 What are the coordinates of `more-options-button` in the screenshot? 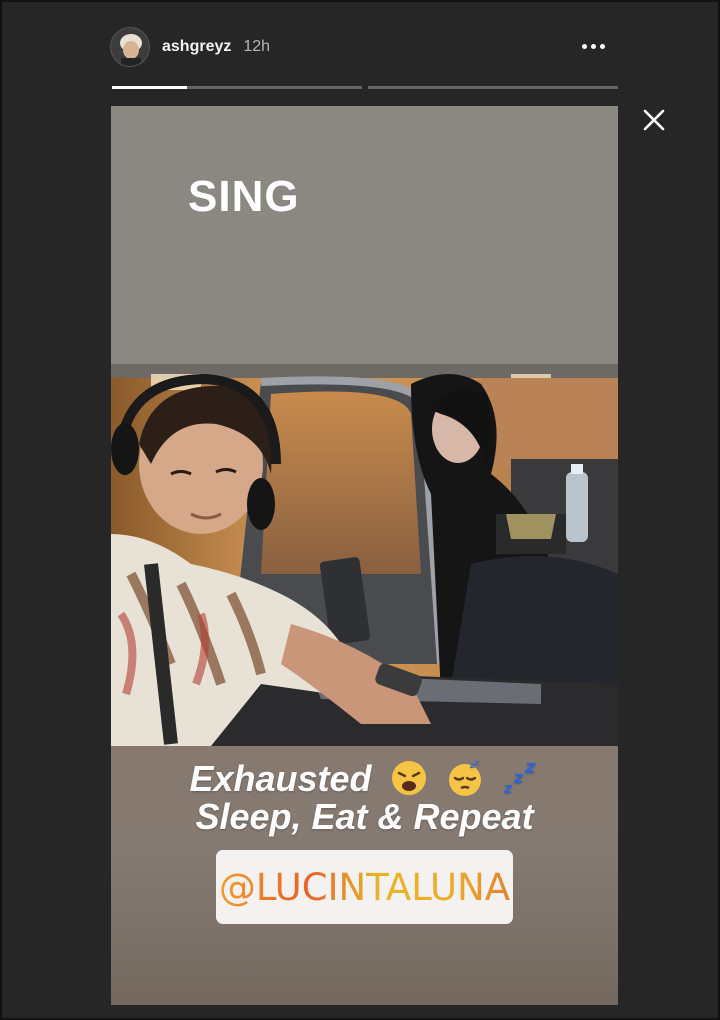 It's located at (593, 46).